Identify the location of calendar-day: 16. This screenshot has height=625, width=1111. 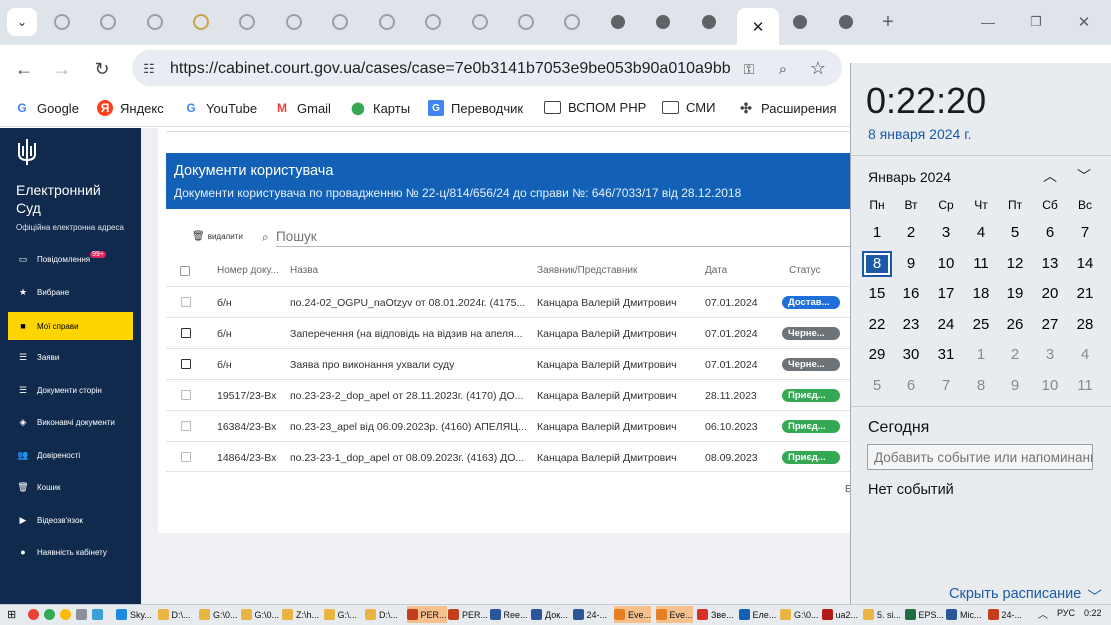
(911, 294).